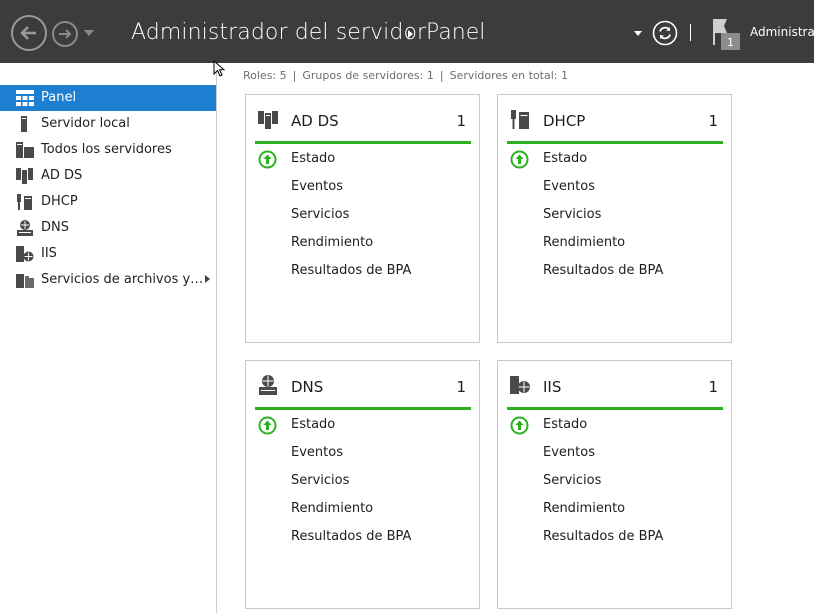 The width and height of the screenshot is (814, 613). Describe the element at coordinates (410, 34) in the screenshot. I see `breadcrumb-separator-icon` at that location.